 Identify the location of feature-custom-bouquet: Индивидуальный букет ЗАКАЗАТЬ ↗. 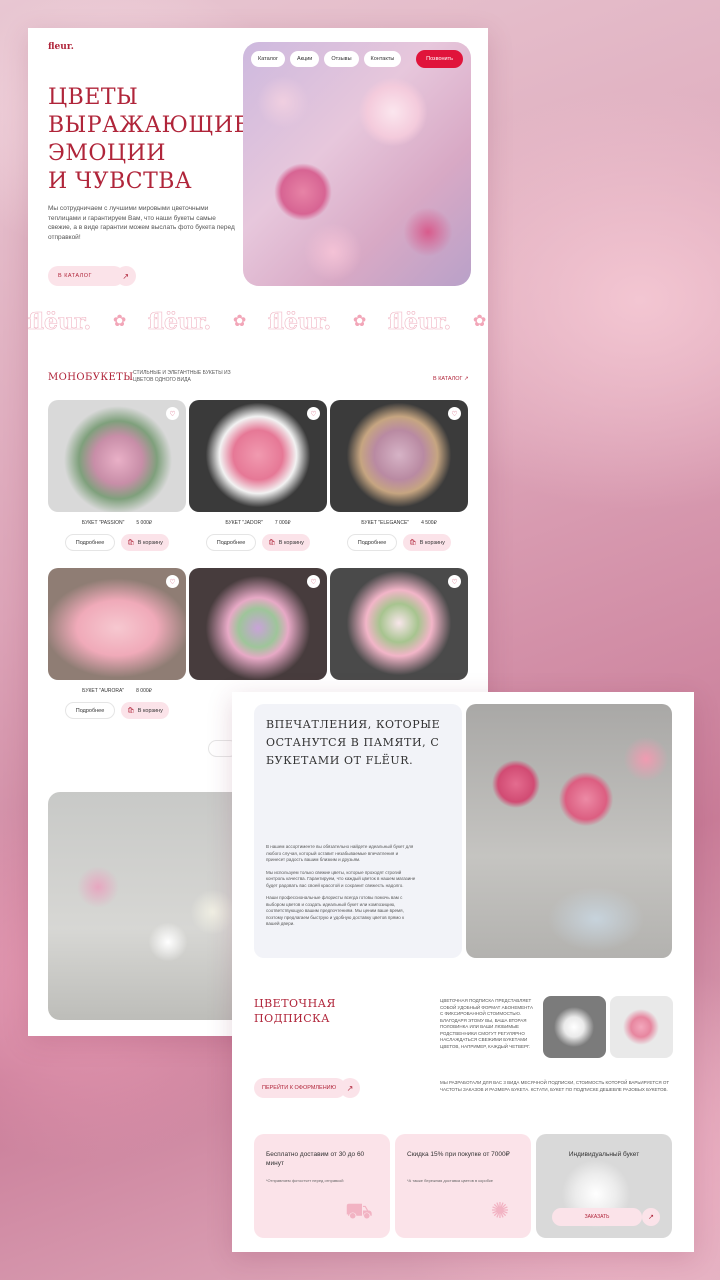
(604, 1186).